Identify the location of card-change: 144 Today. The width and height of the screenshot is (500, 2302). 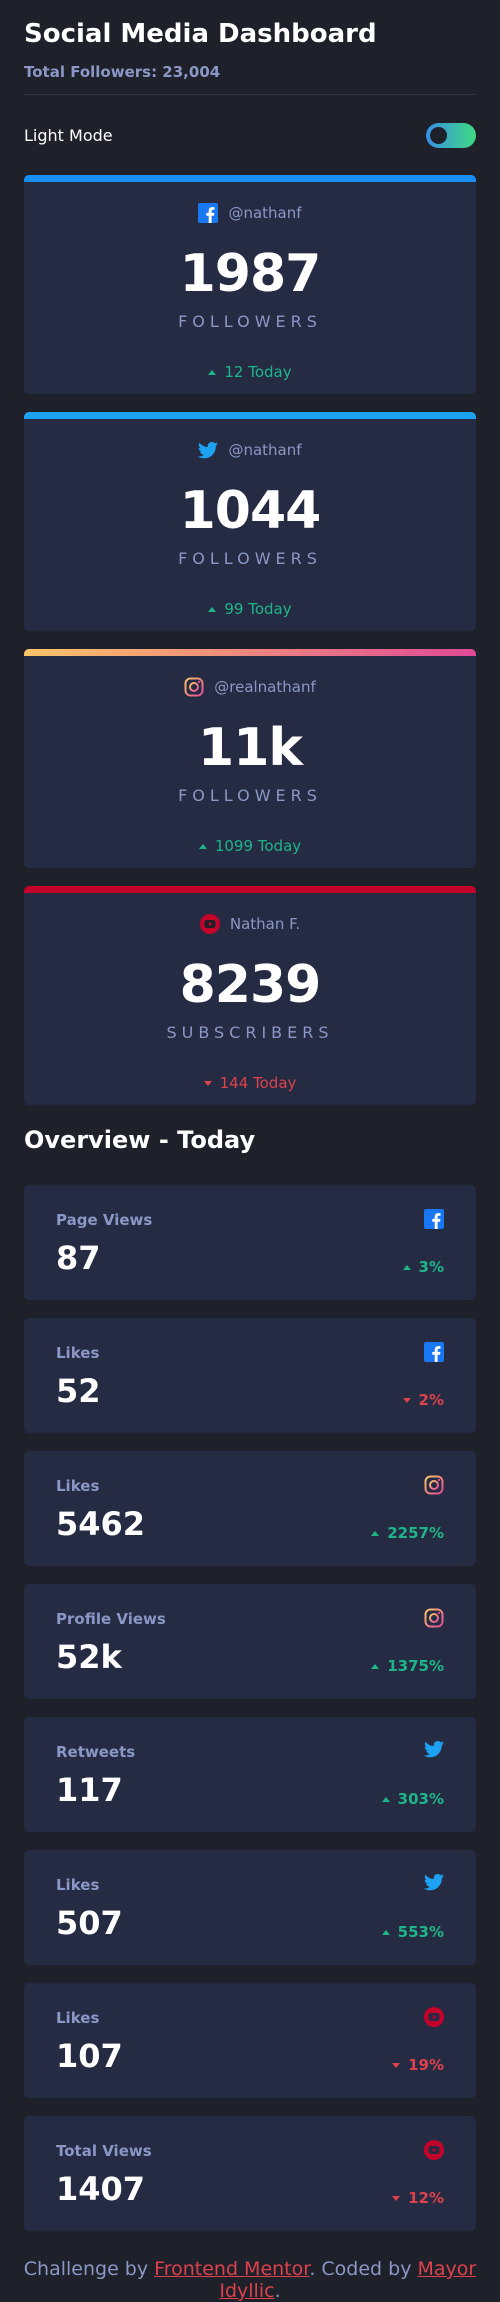
(250, 1083).